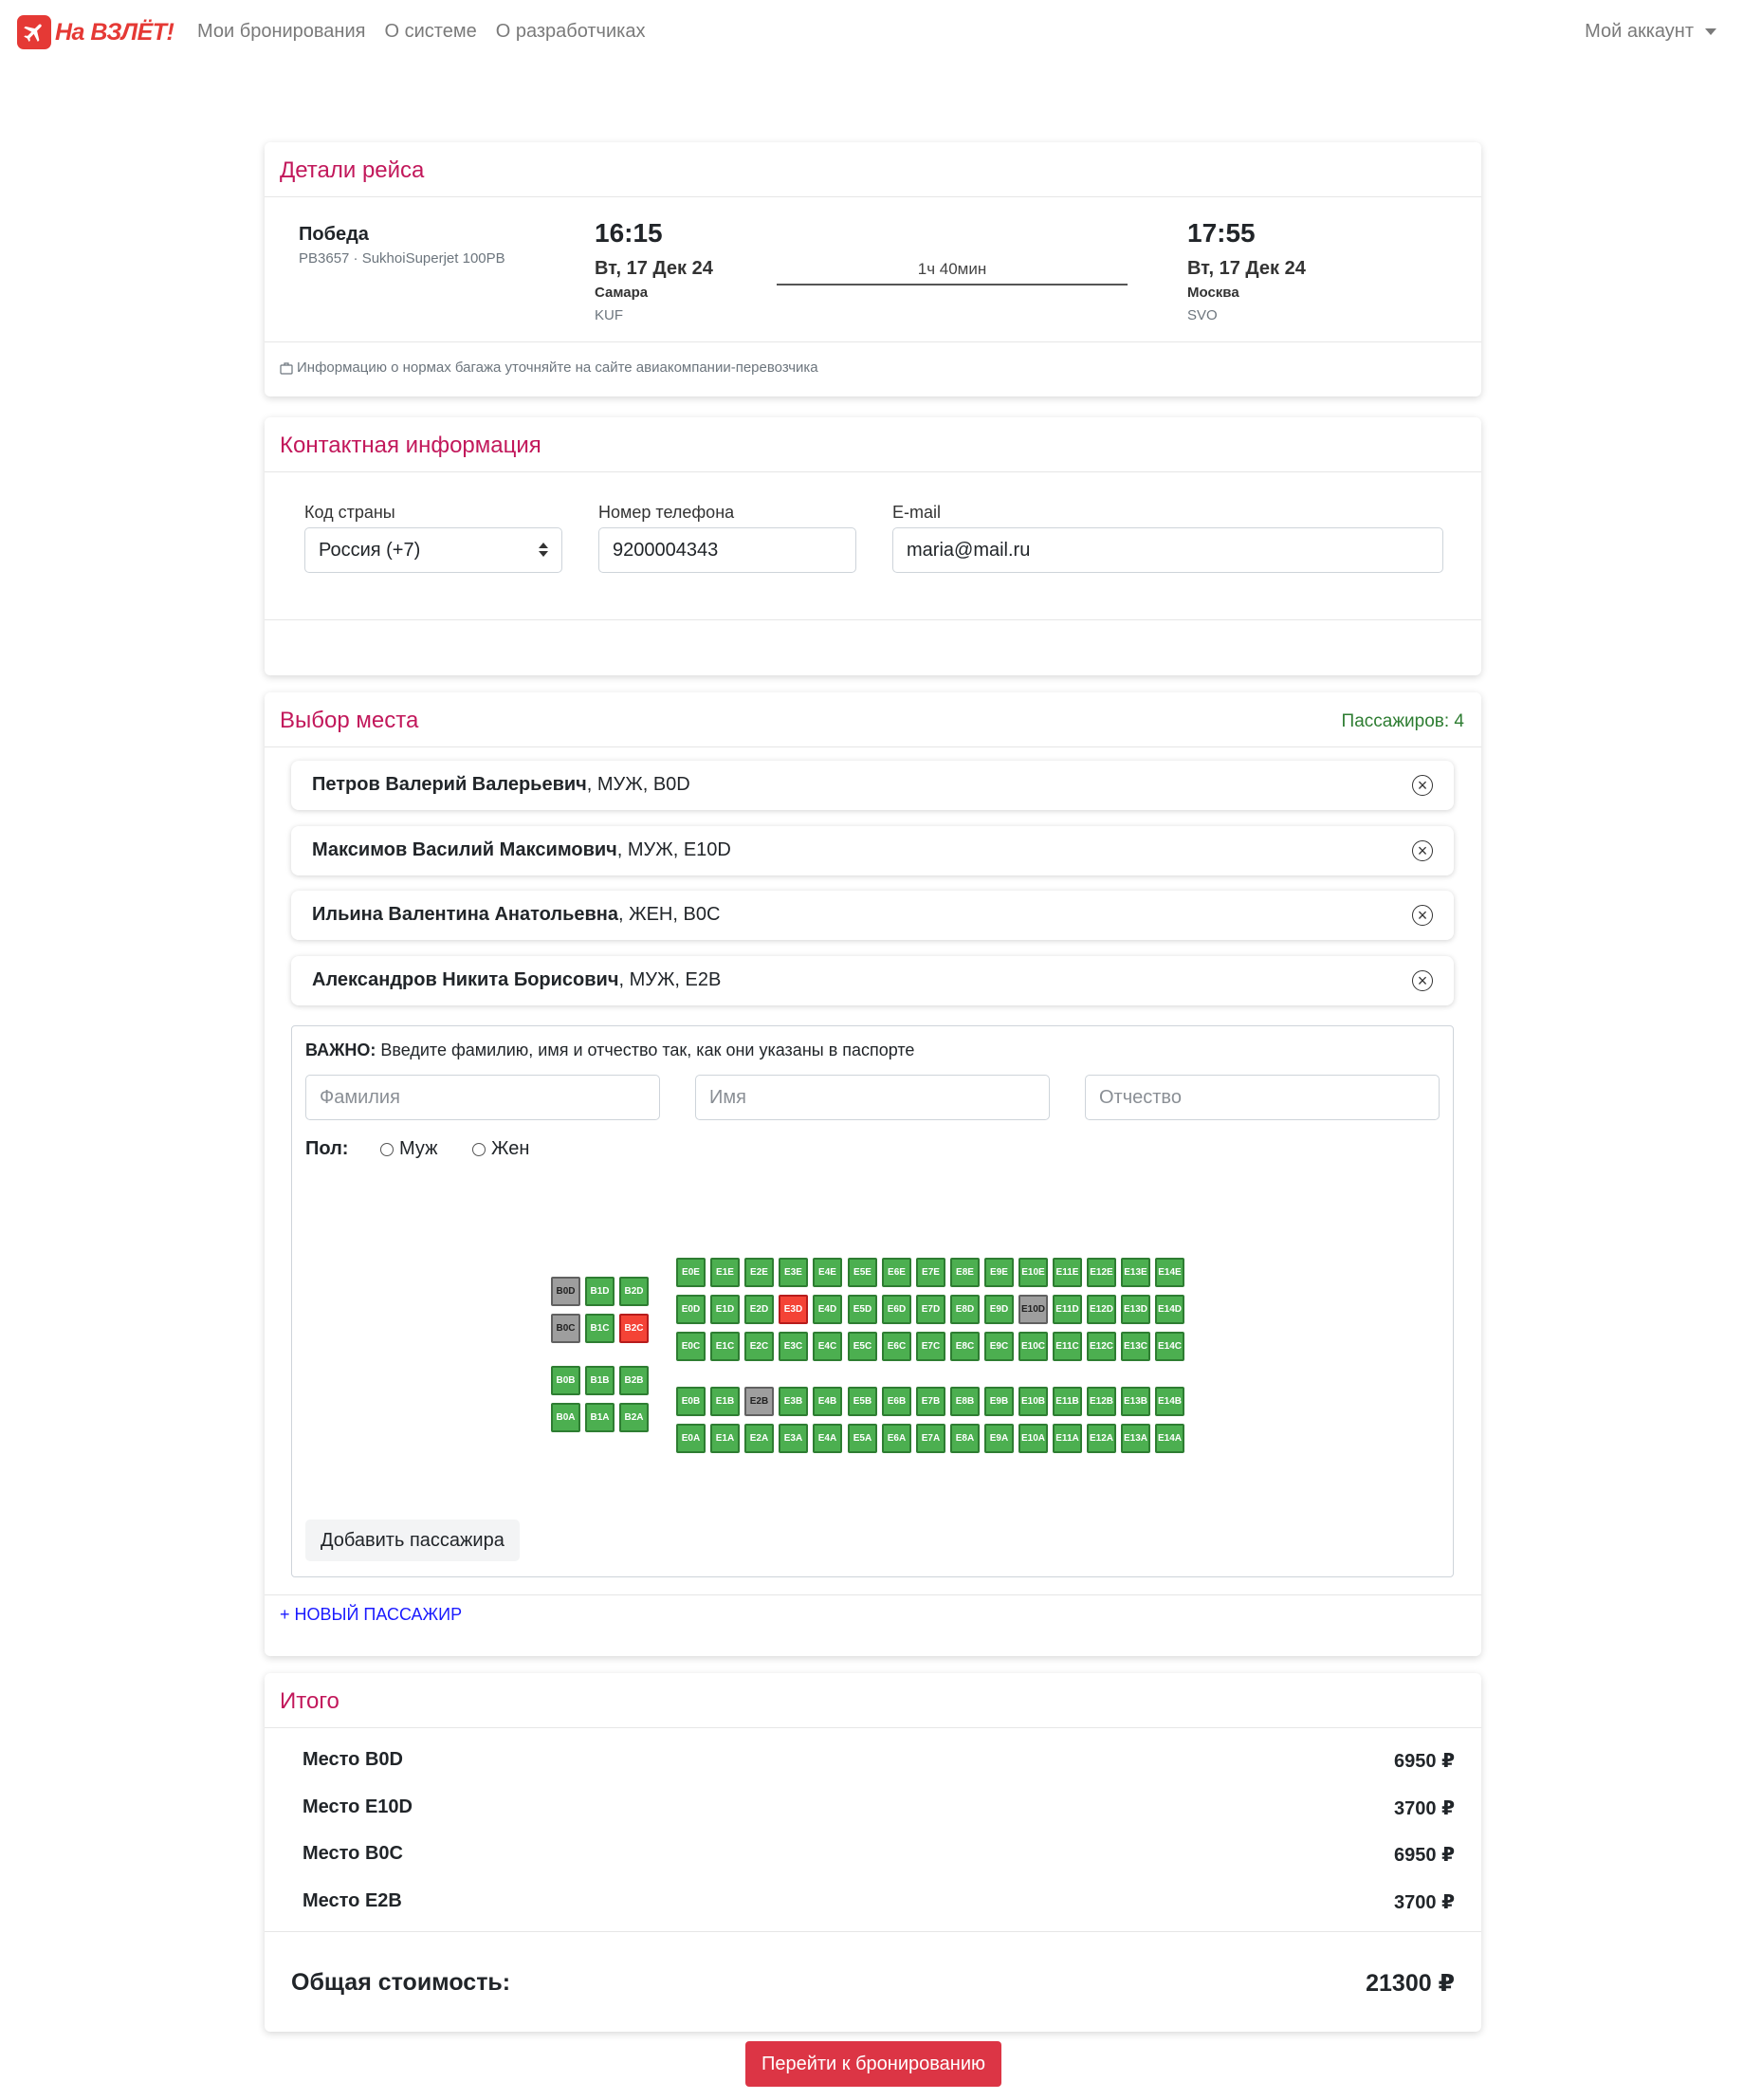 The height and width of the screenshot is (2100, 1743). What do you see at coordinates (999, 1438) in the screenshot?
I see `seat-E9A: E9A` at bounding box center [999, 1438].